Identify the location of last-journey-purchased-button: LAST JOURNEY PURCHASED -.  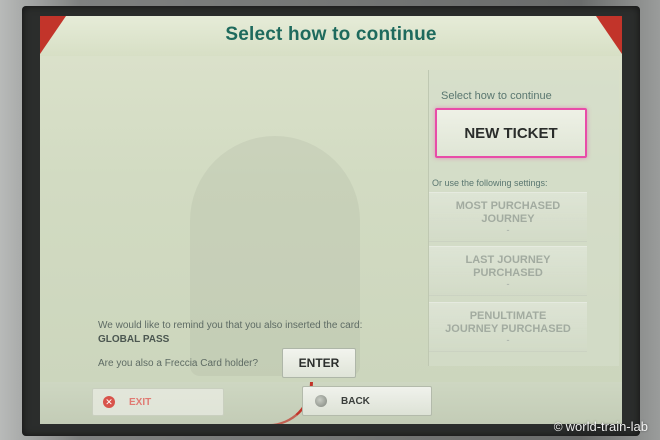
(508, 271).